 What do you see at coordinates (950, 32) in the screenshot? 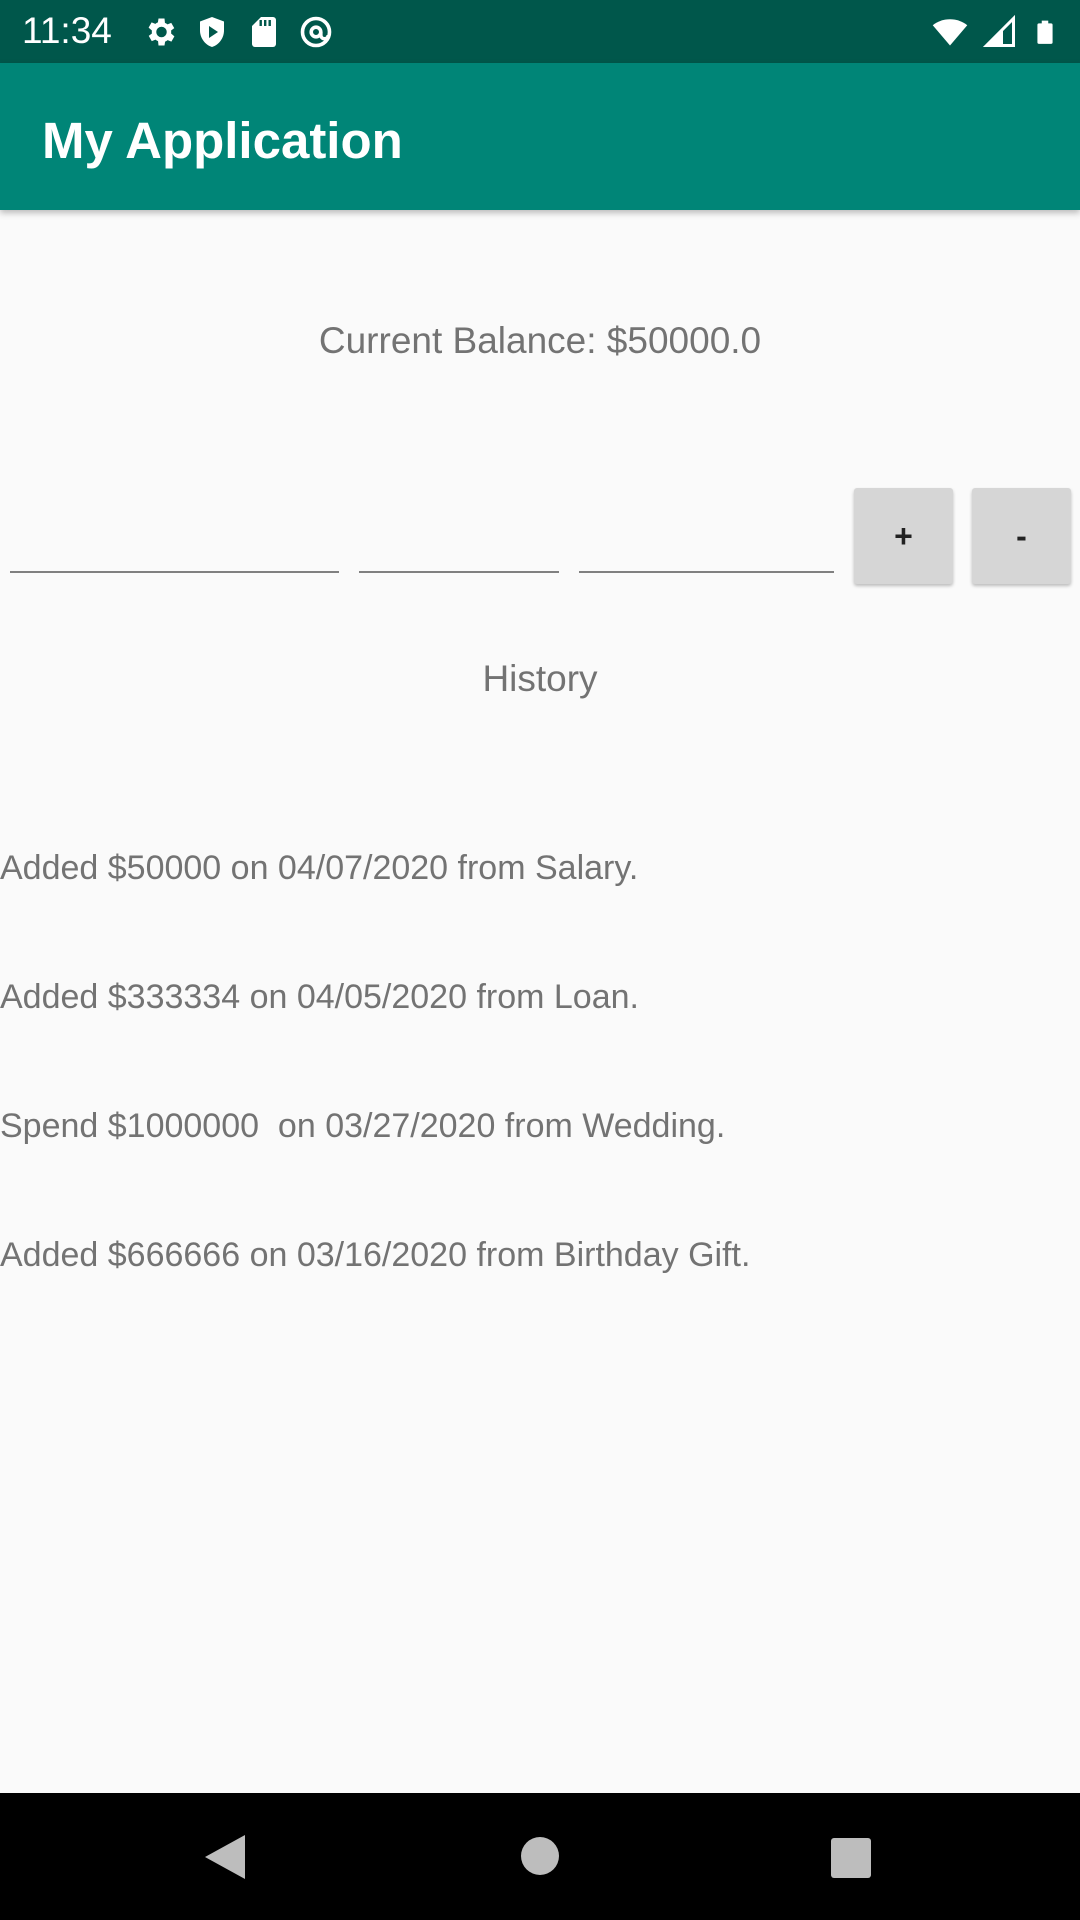
I see `wifi-icon` at bounding box center [950, 32].